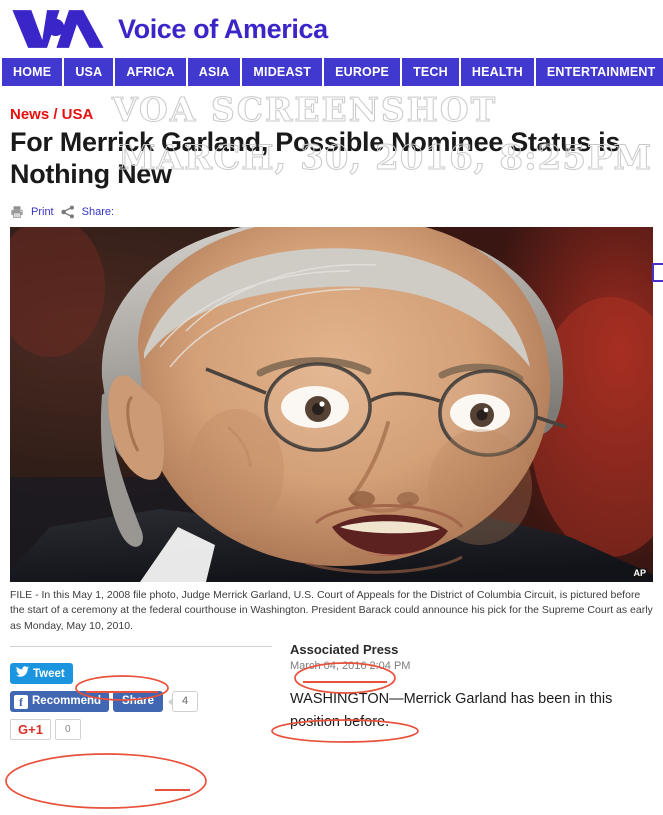 The image size is (663, 815). I want to click on site-masthead: Voice of America, so click(331, 29).